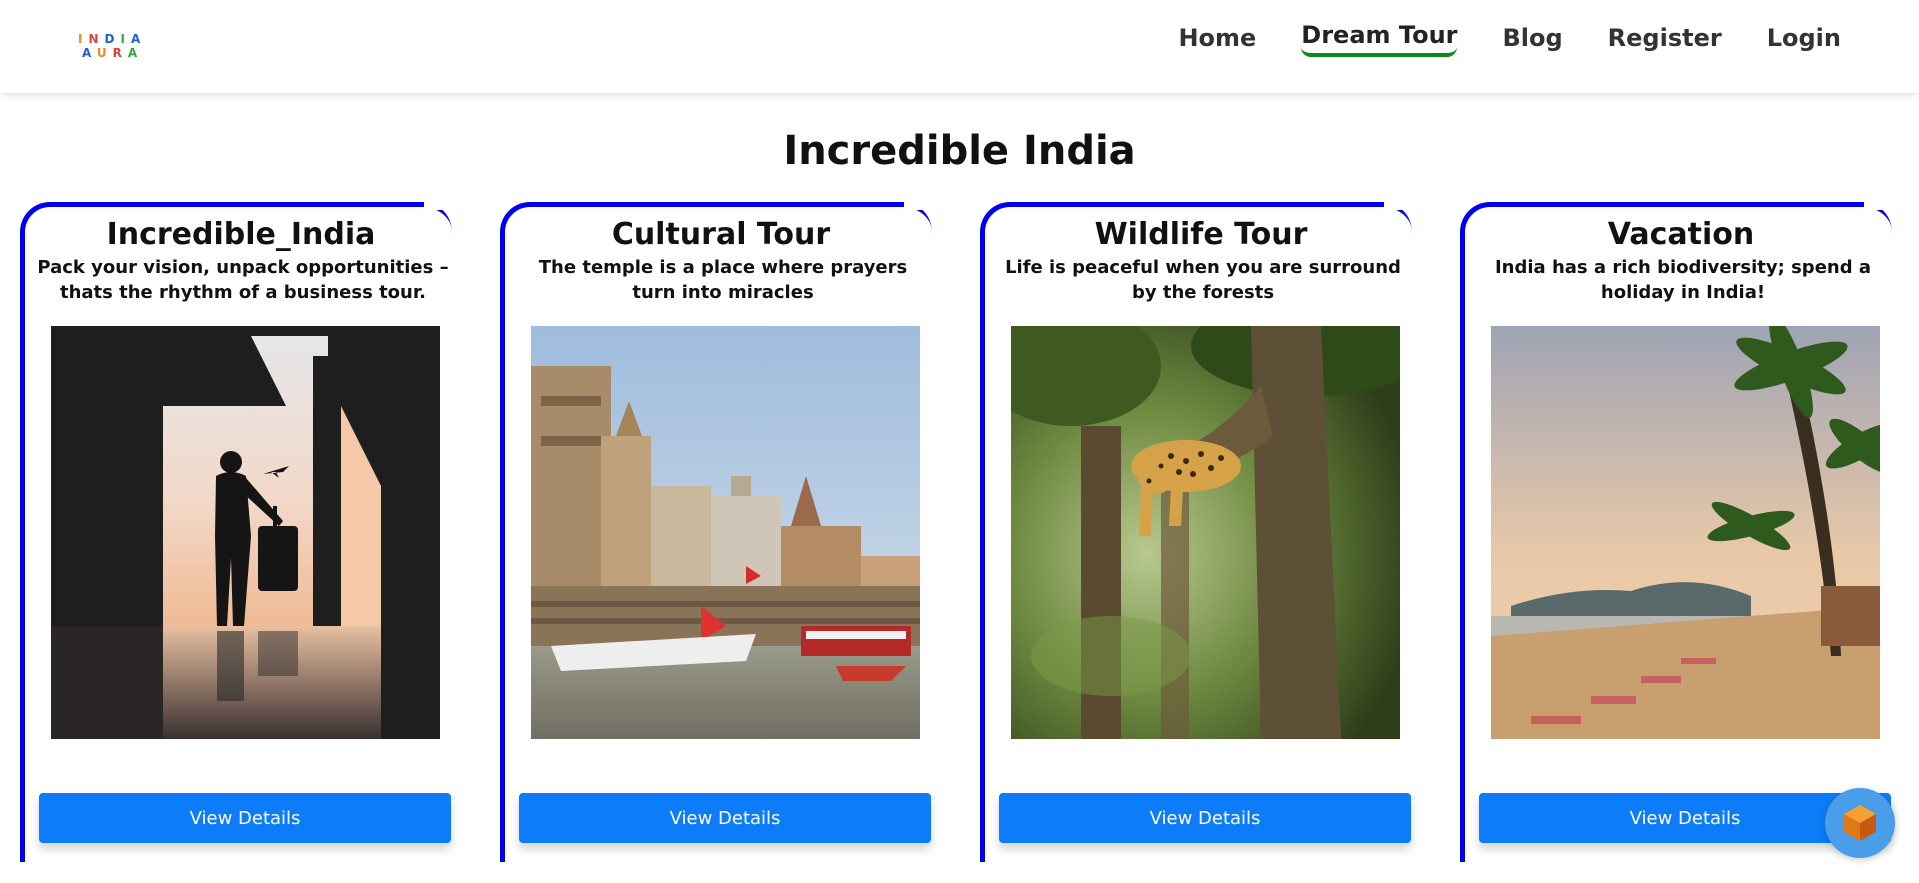  Describe the element at coordinates (241, 234) in the screenshot. I see `card-title: Incredible_India` at that location.